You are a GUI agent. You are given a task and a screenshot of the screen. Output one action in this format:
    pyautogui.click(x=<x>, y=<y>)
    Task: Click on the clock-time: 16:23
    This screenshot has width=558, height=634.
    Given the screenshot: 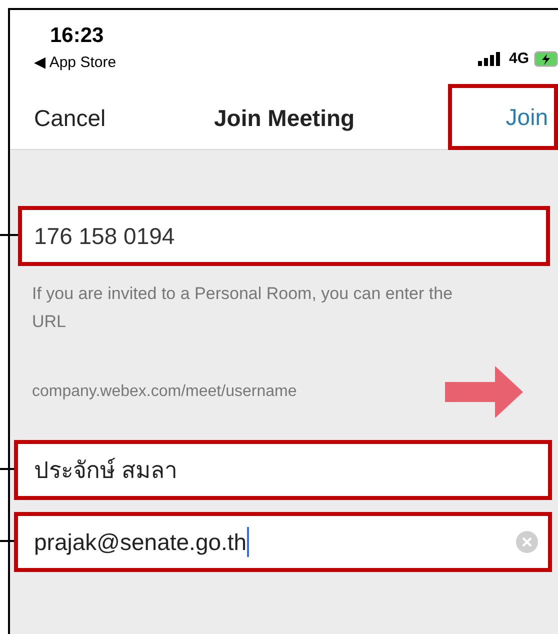 What is the action you would take?
    pyautogui.click(x=77, y=36)
    